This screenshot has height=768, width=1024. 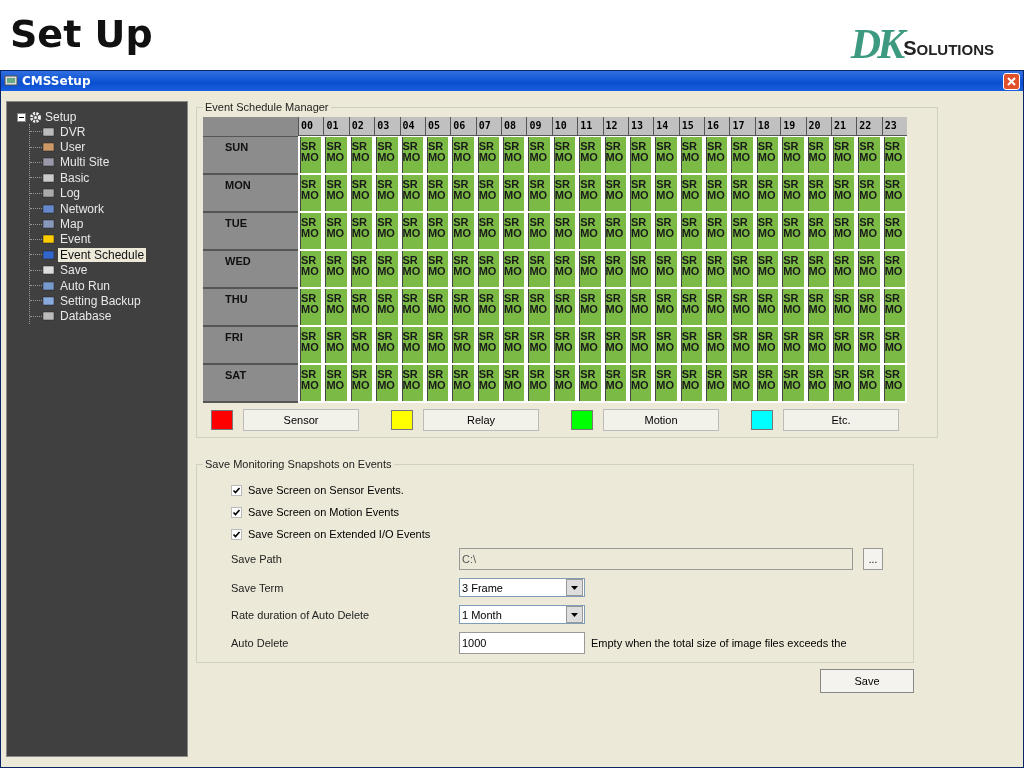 What do you see at coordinates (100, 301) in the screenshot?
I see `tree-item: Setting Backup` at bounding box center [100, 301].